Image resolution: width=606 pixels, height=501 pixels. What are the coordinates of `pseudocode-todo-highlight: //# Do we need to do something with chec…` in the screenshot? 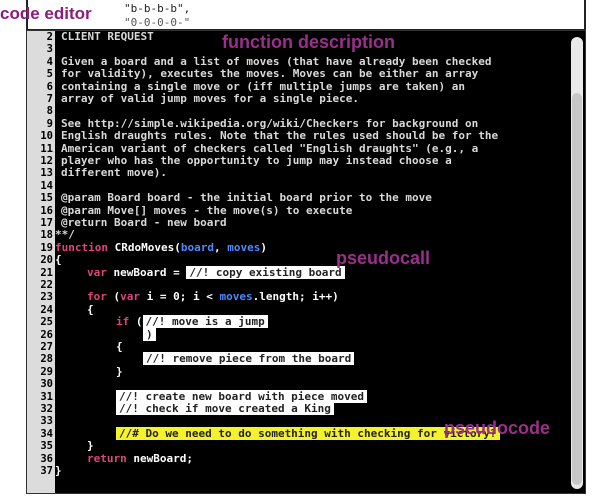 It's located at (308, 433).